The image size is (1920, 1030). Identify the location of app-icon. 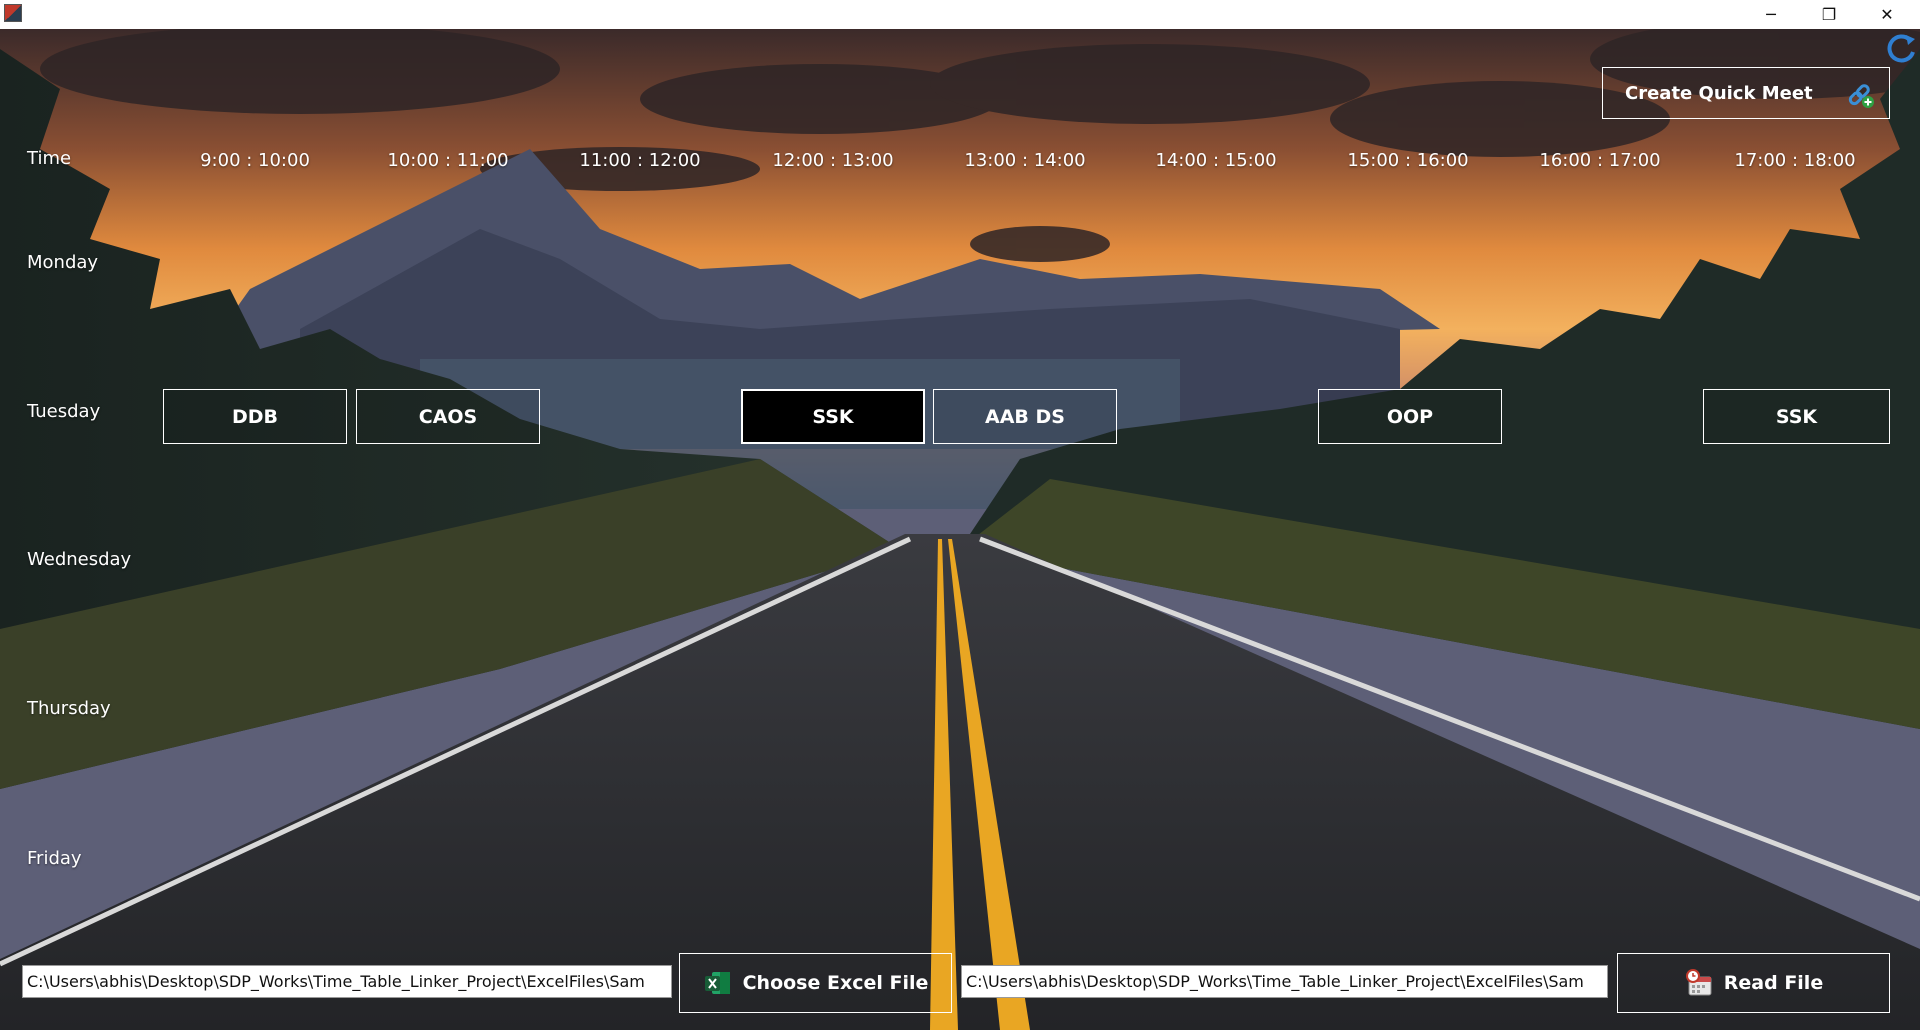
(13, 13).